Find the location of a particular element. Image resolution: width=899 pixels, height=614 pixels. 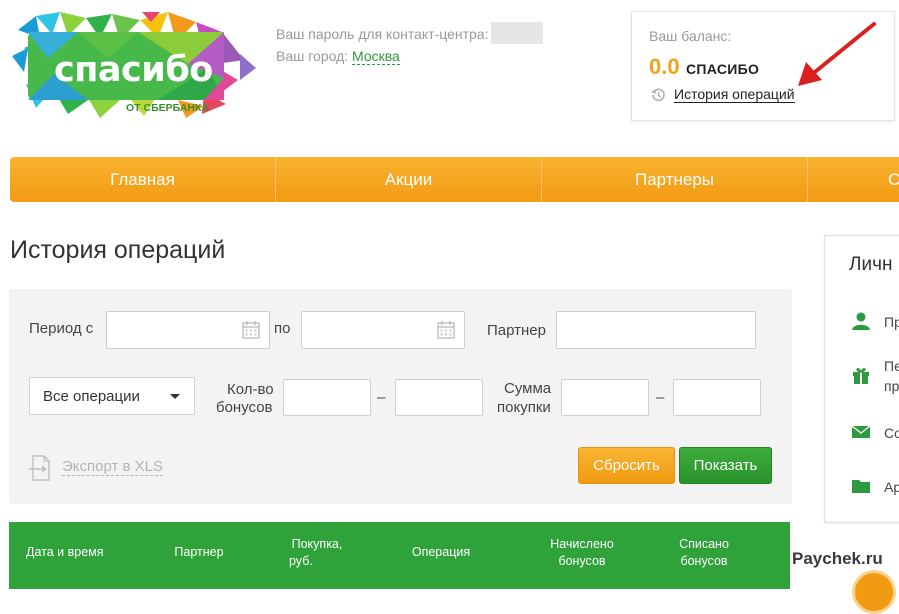

col-accrued-label-line2: бонусов is located at coordinates (582, 561).